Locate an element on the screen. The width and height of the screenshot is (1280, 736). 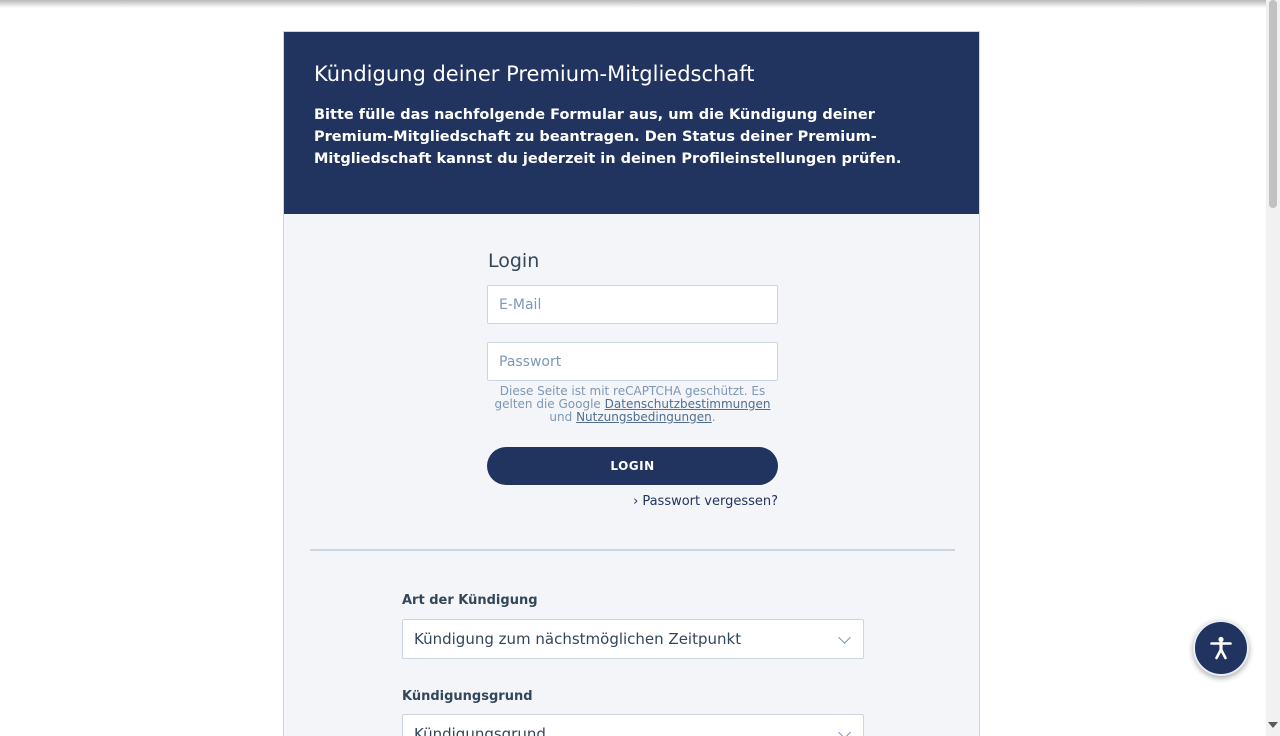
recaptcha-text-3: . is located at coordinates (713, 417).